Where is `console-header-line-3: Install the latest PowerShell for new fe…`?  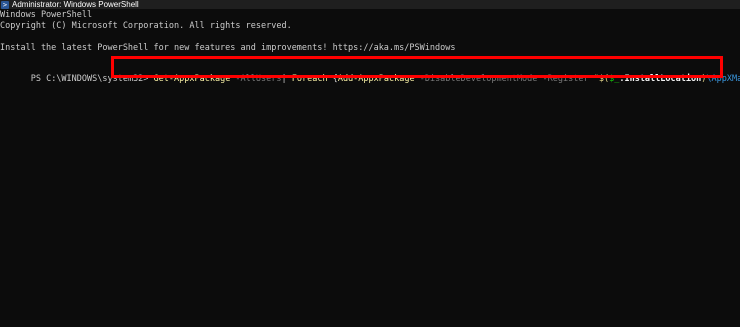 console-header-line-3: Install the latest PowerShell for new fe… is located at coordinates (228, 48).